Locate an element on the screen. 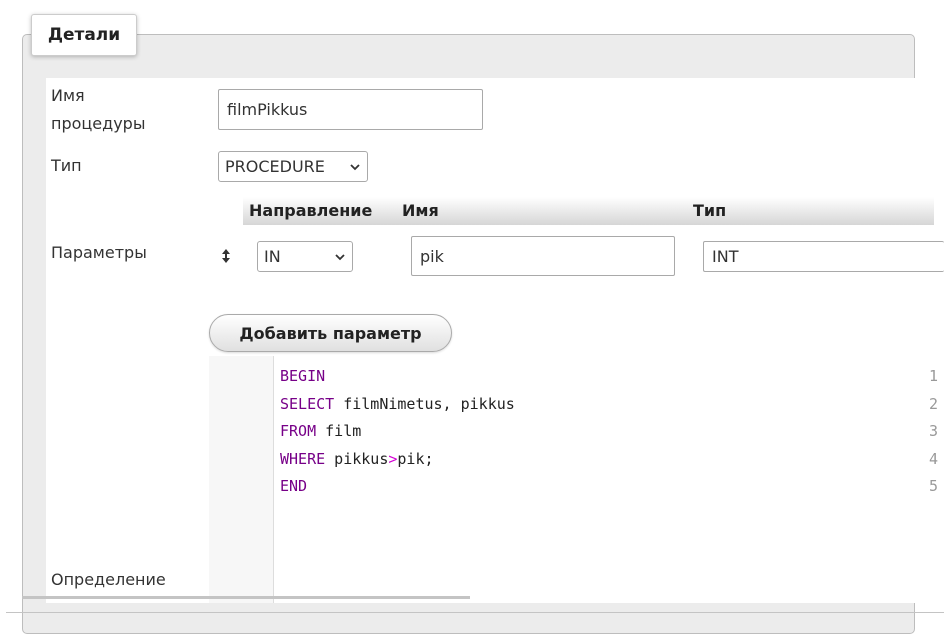  code-keyword: SELECT is located at coordinates (307, 404).